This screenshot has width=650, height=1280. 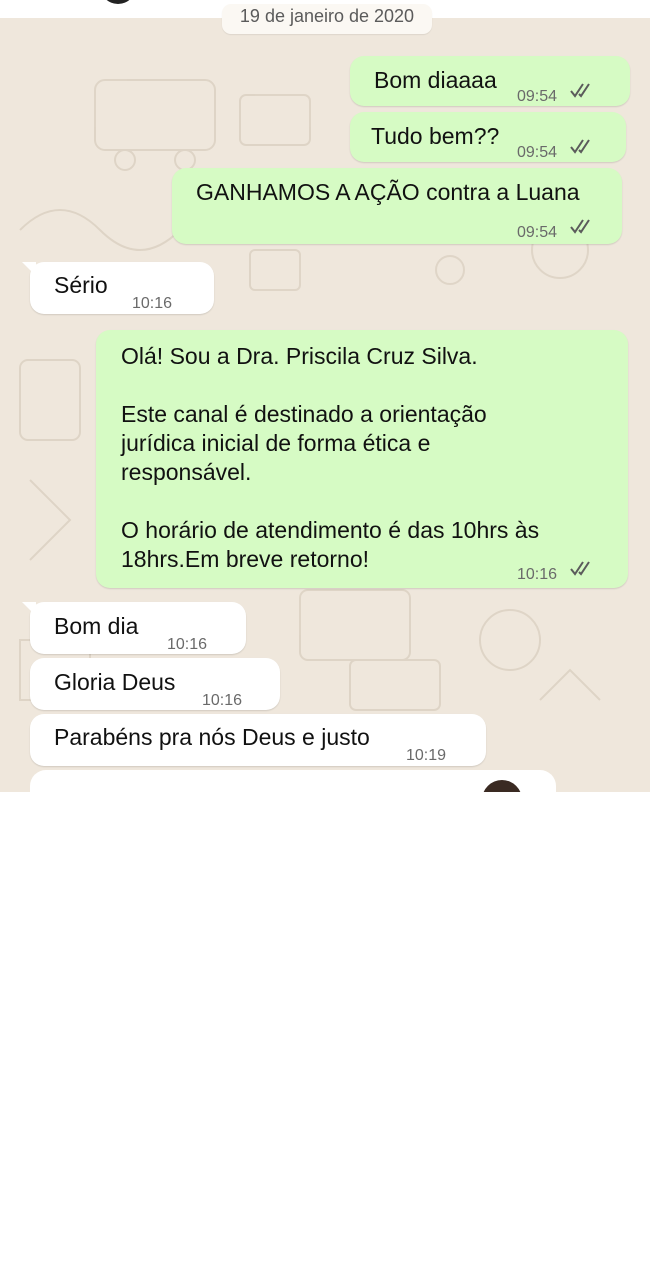 I want to click on contact-avatar, so click(x=118, y=2).